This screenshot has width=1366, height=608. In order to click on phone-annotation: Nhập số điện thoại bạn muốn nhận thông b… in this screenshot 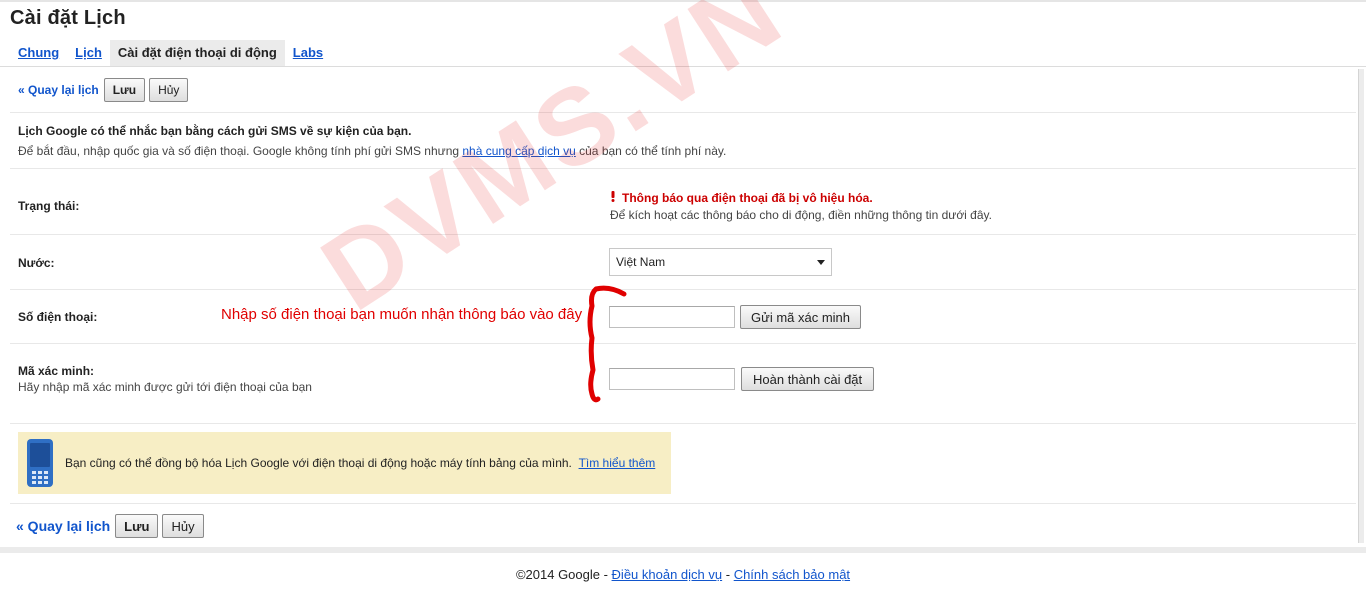, I will do `click(402, 314)`.